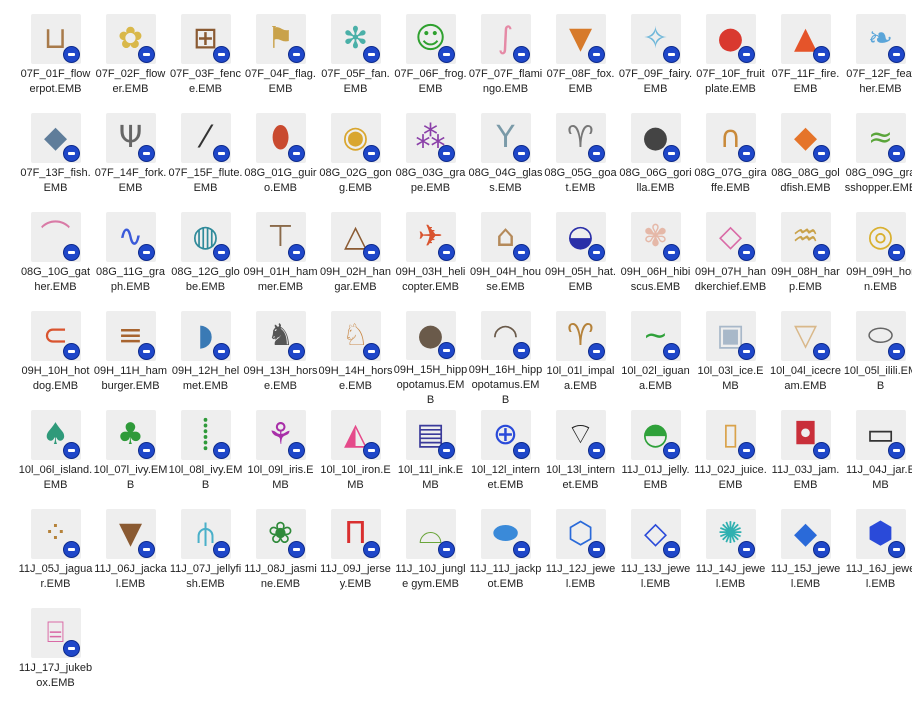  I want to click on file-item: ♞ 09H_13H_horse.EMB, so click(280, 358).